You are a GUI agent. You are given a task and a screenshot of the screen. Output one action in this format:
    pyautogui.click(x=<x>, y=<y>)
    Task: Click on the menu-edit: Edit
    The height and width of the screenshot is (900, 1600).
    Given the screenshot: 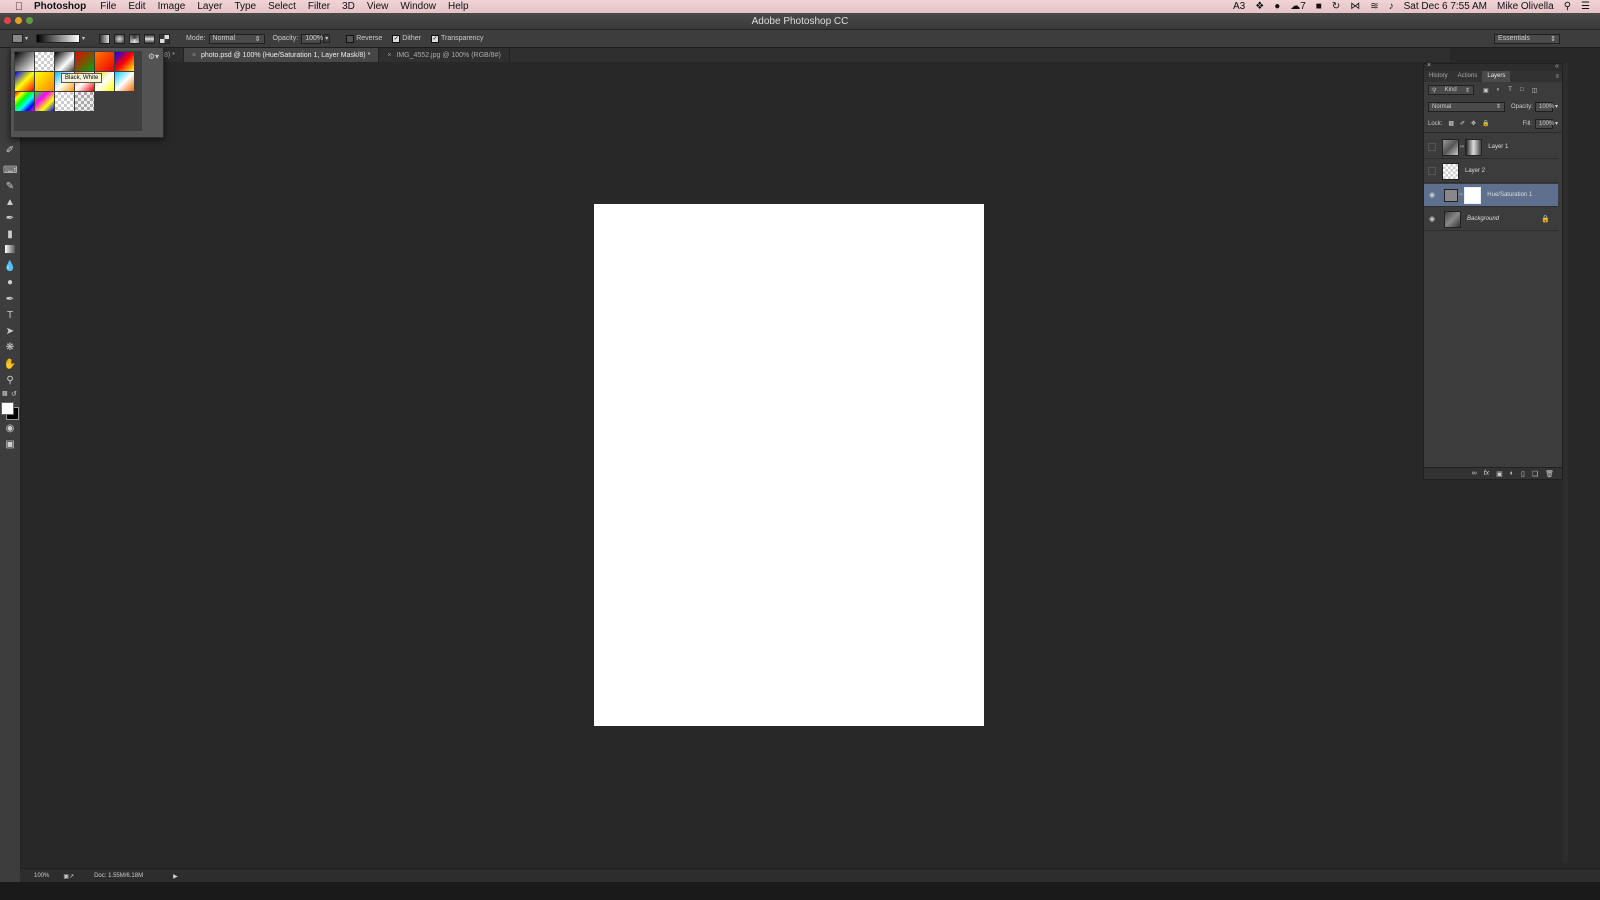 What is the action you would take?
    pyautogui.click(x=136, y=6)
    